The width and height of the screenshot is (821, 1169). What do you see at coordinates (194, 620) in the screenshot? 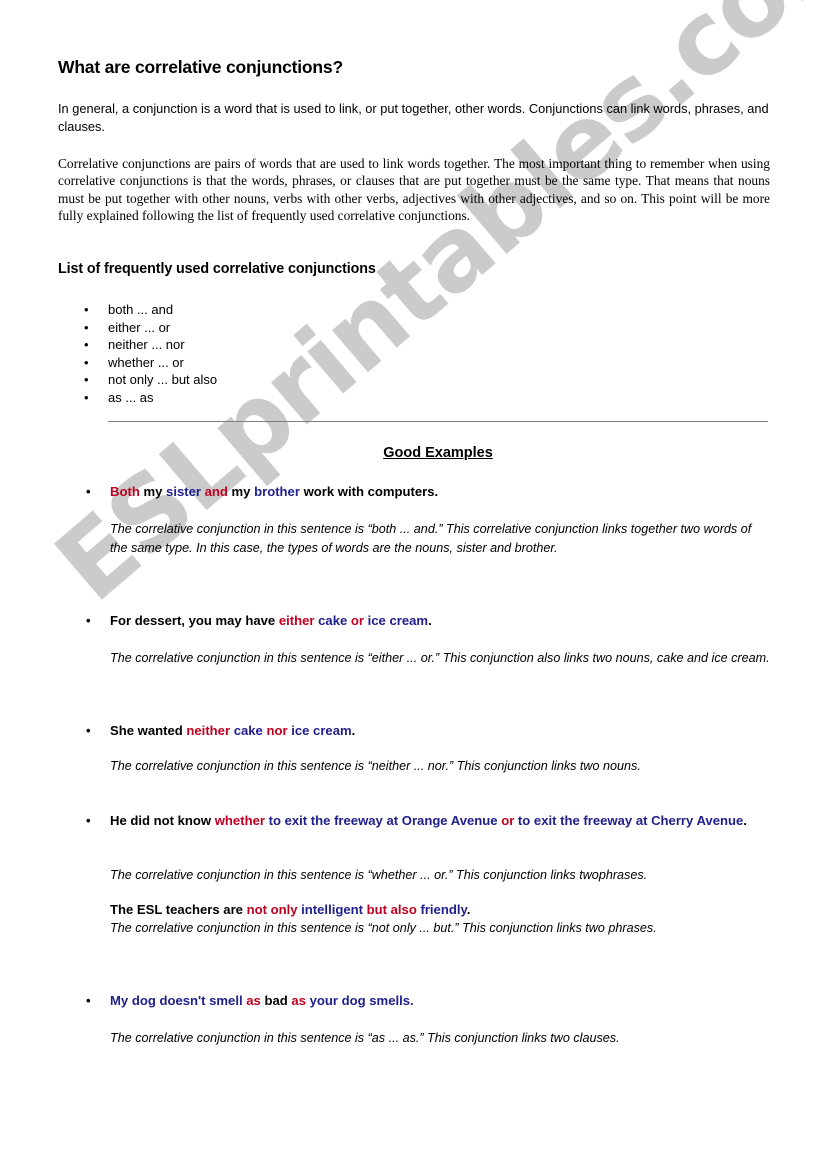
I see `sentence-segment-black: For dessert, you may have` at bounding box center [194, 620].